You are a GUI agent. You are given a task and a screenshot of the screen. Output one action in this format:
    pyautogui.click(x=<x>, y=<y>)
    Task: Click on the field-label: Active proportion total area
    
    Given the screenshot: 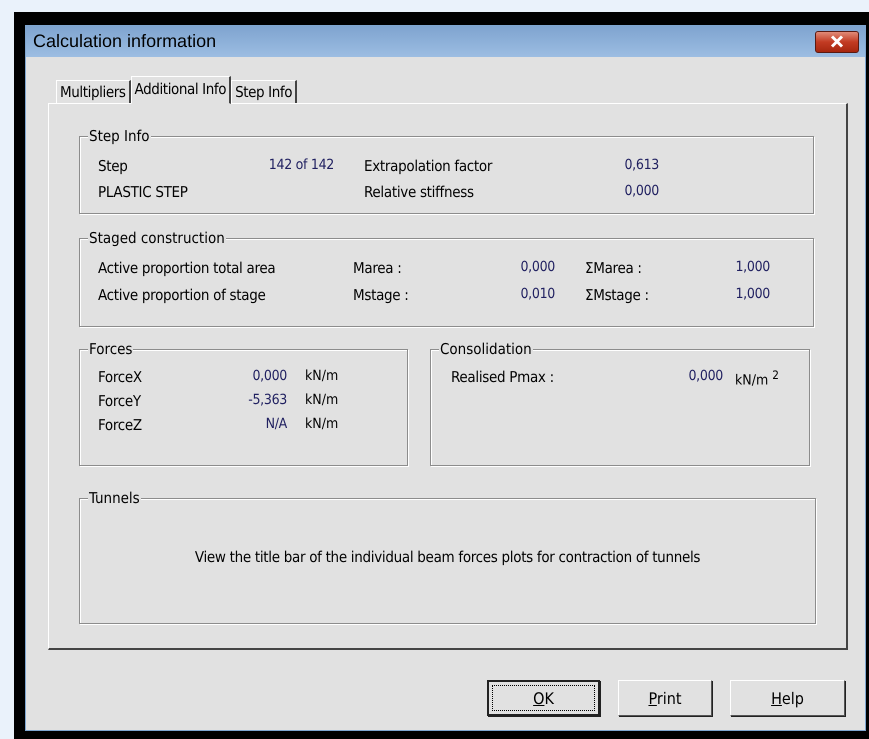 What is the action you would take?
    pyautogui.click(x=187, y=268)
    